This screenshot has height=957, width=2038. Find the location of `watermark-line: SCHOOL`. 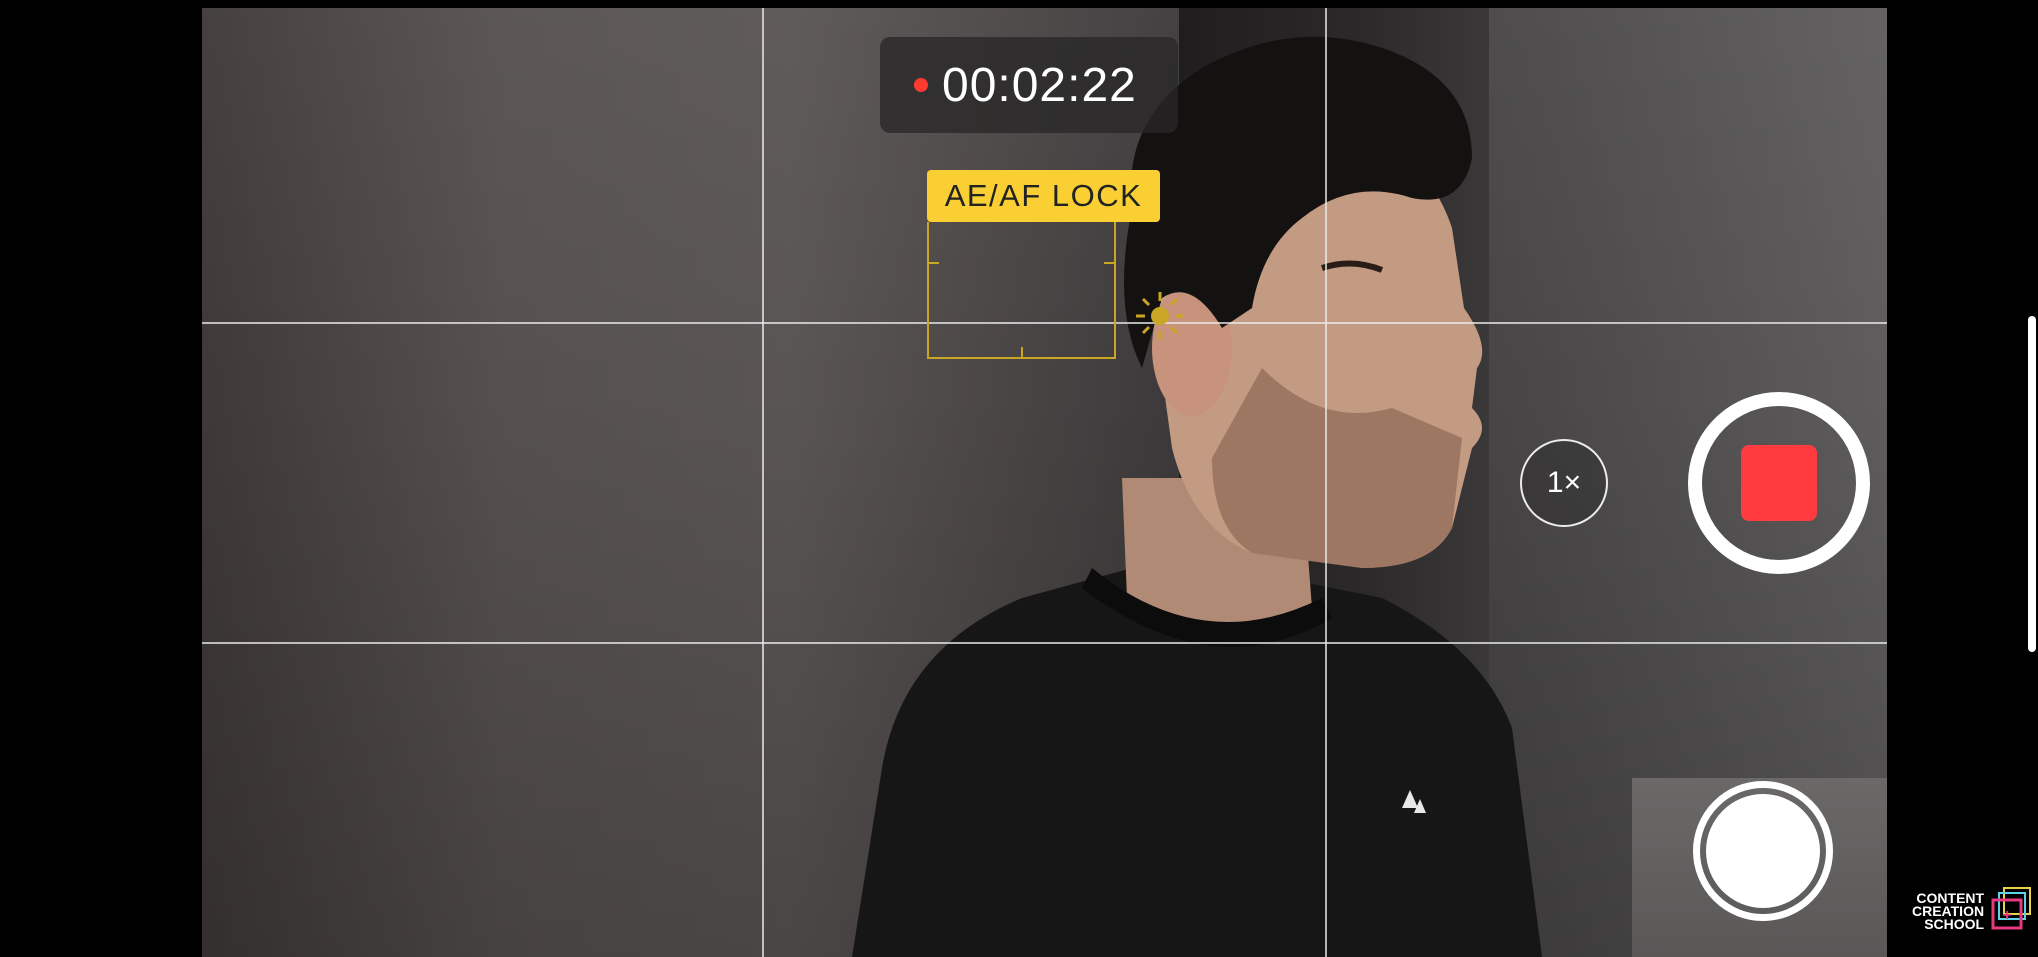

watermark-line: SCHOOL is located at coordinates (1954, 923).